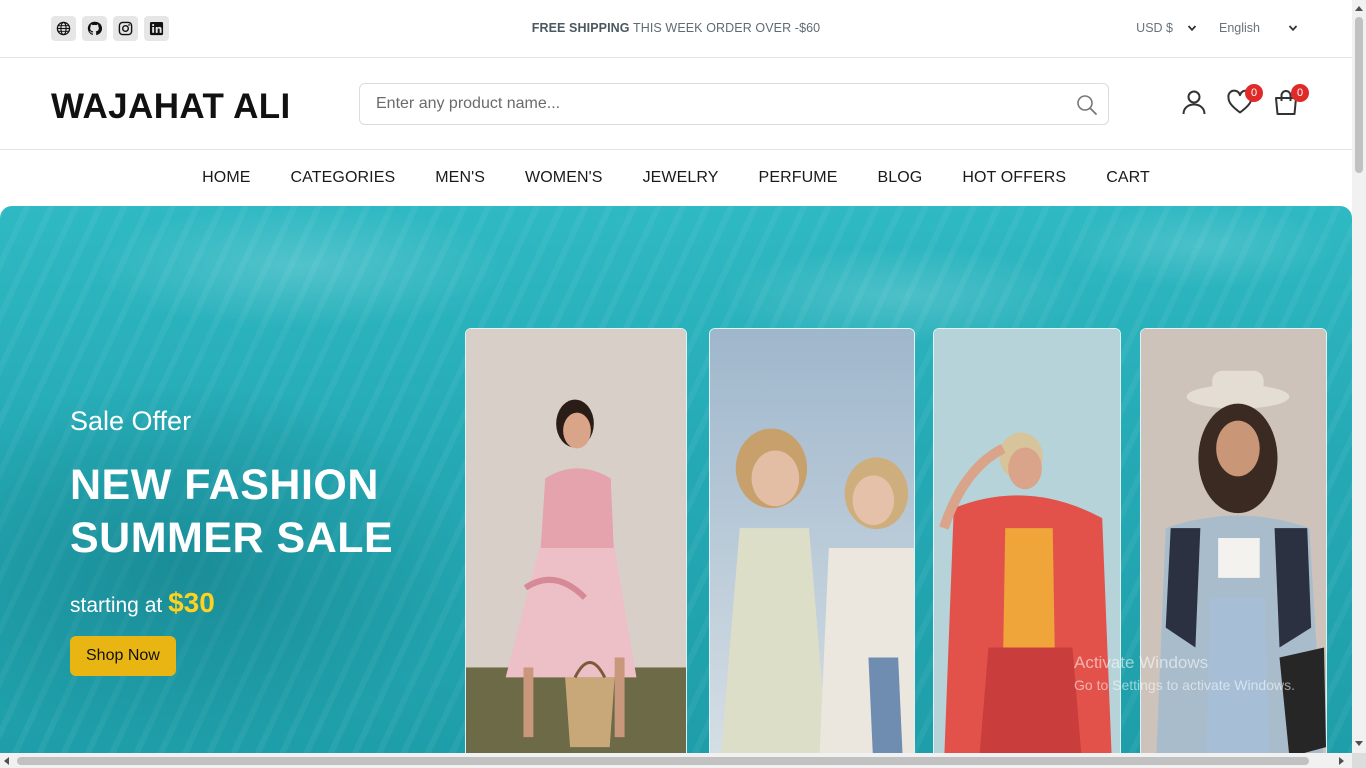 The width and height of the screenshot is (1366, 768). What do you see at coordinates (1014, 178) in the screenshot?
I see `nav-item-hot-offers: HOT OFFERS` at bounding box center [1014, 178].